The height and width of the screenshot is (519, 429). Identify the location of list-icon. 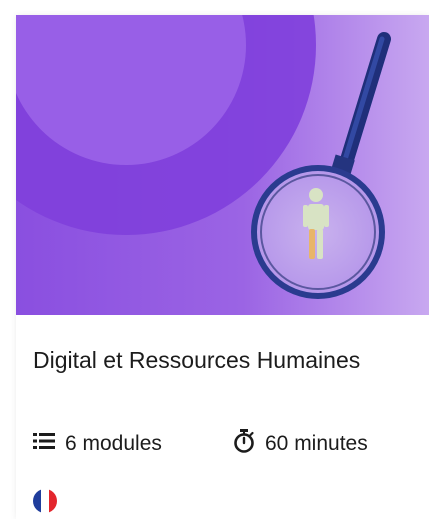
(44, 444).